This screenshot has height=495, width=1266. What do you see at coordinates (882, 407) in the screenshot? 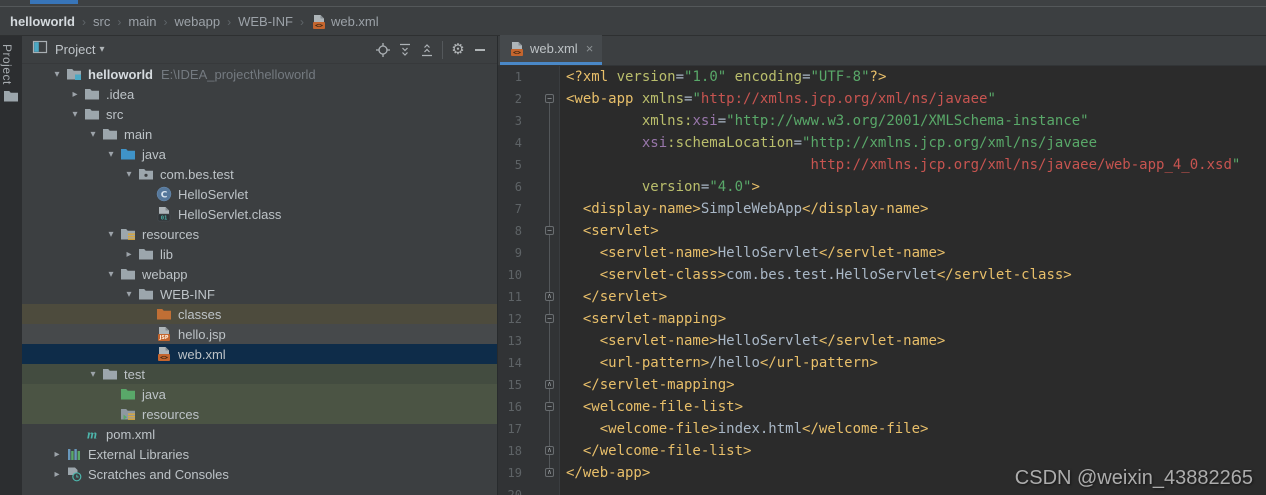
I see `code-line-16: 16 − <welcome-file-list>` at bounding box center [882, 407].